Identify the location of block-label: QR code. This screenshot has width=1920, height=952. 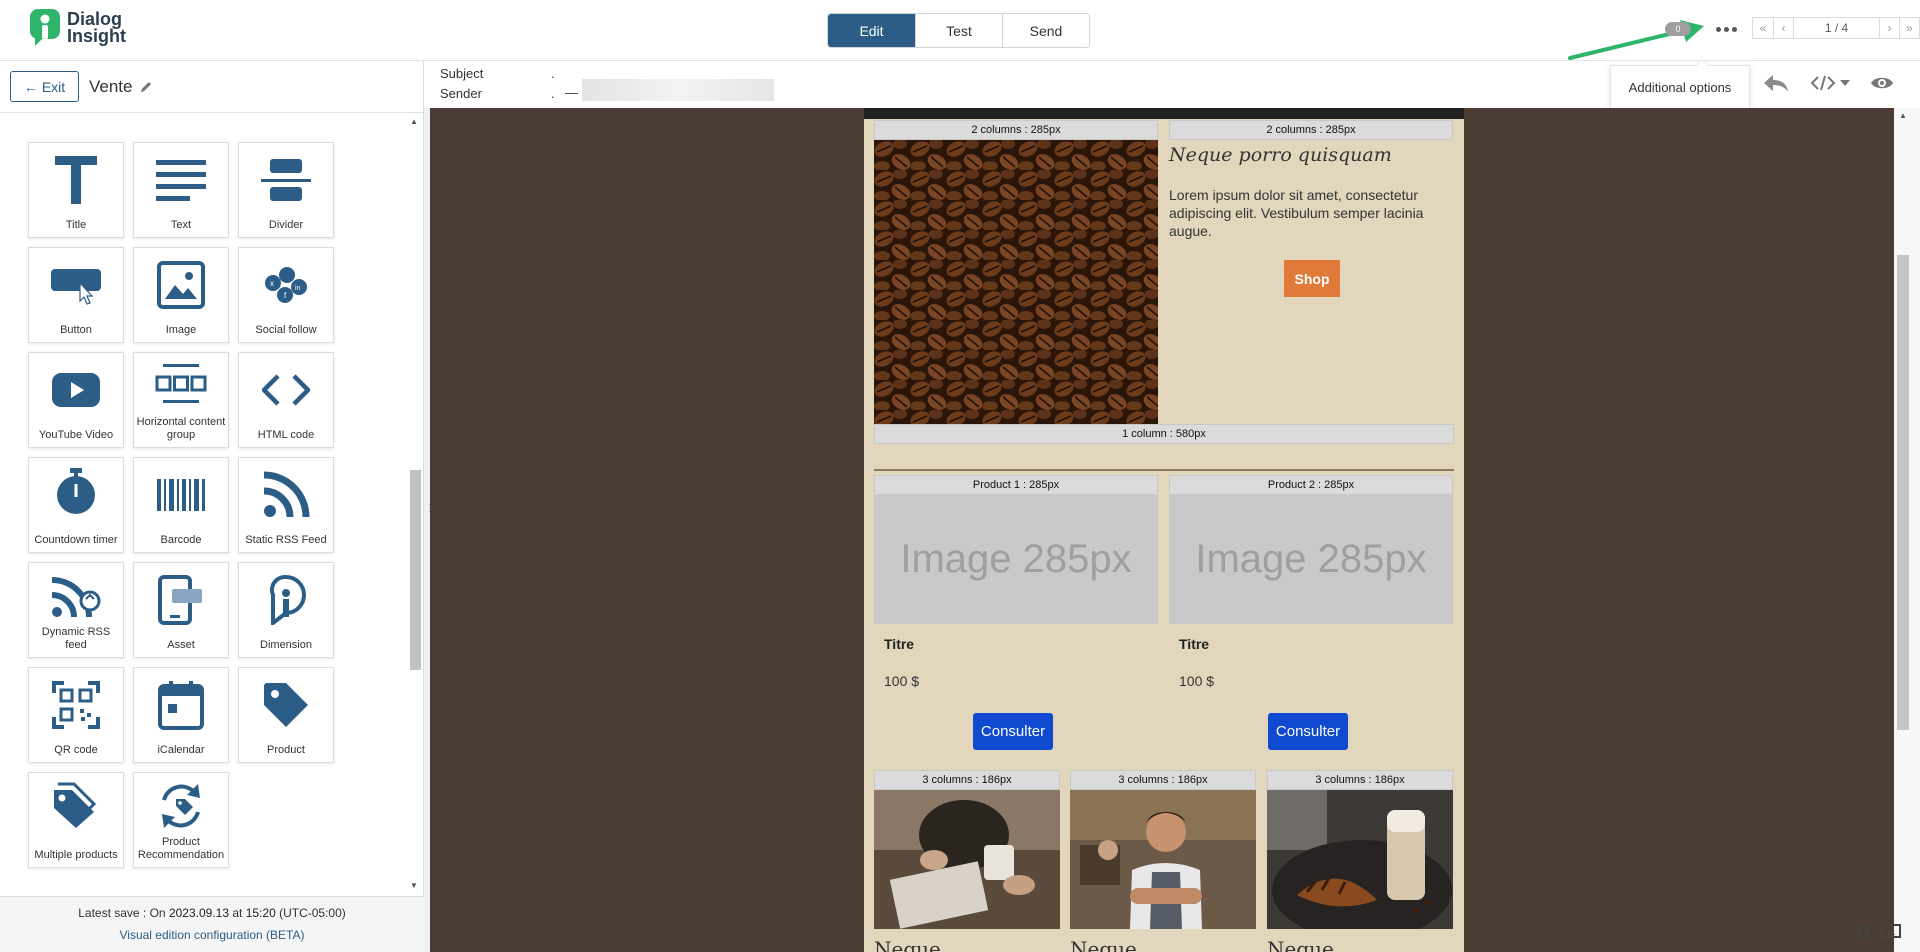
(76, 750).